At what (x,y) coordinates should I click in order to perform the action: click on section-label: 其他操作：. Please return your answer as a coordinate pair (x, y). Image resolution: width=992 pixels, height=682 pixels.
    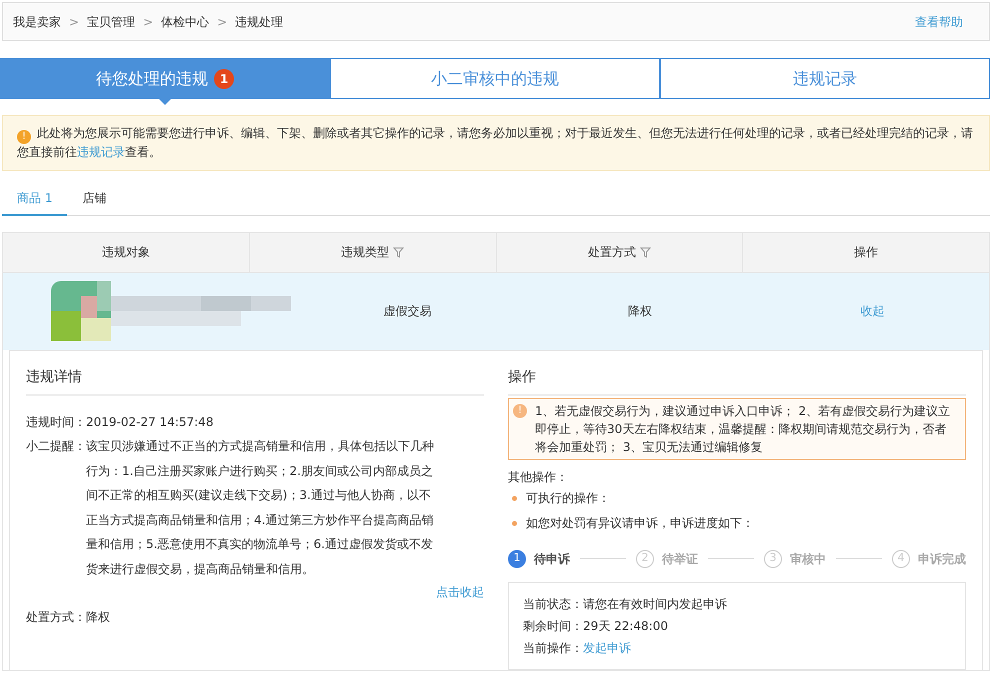
    Looking at the image, I should click on (538, 477).